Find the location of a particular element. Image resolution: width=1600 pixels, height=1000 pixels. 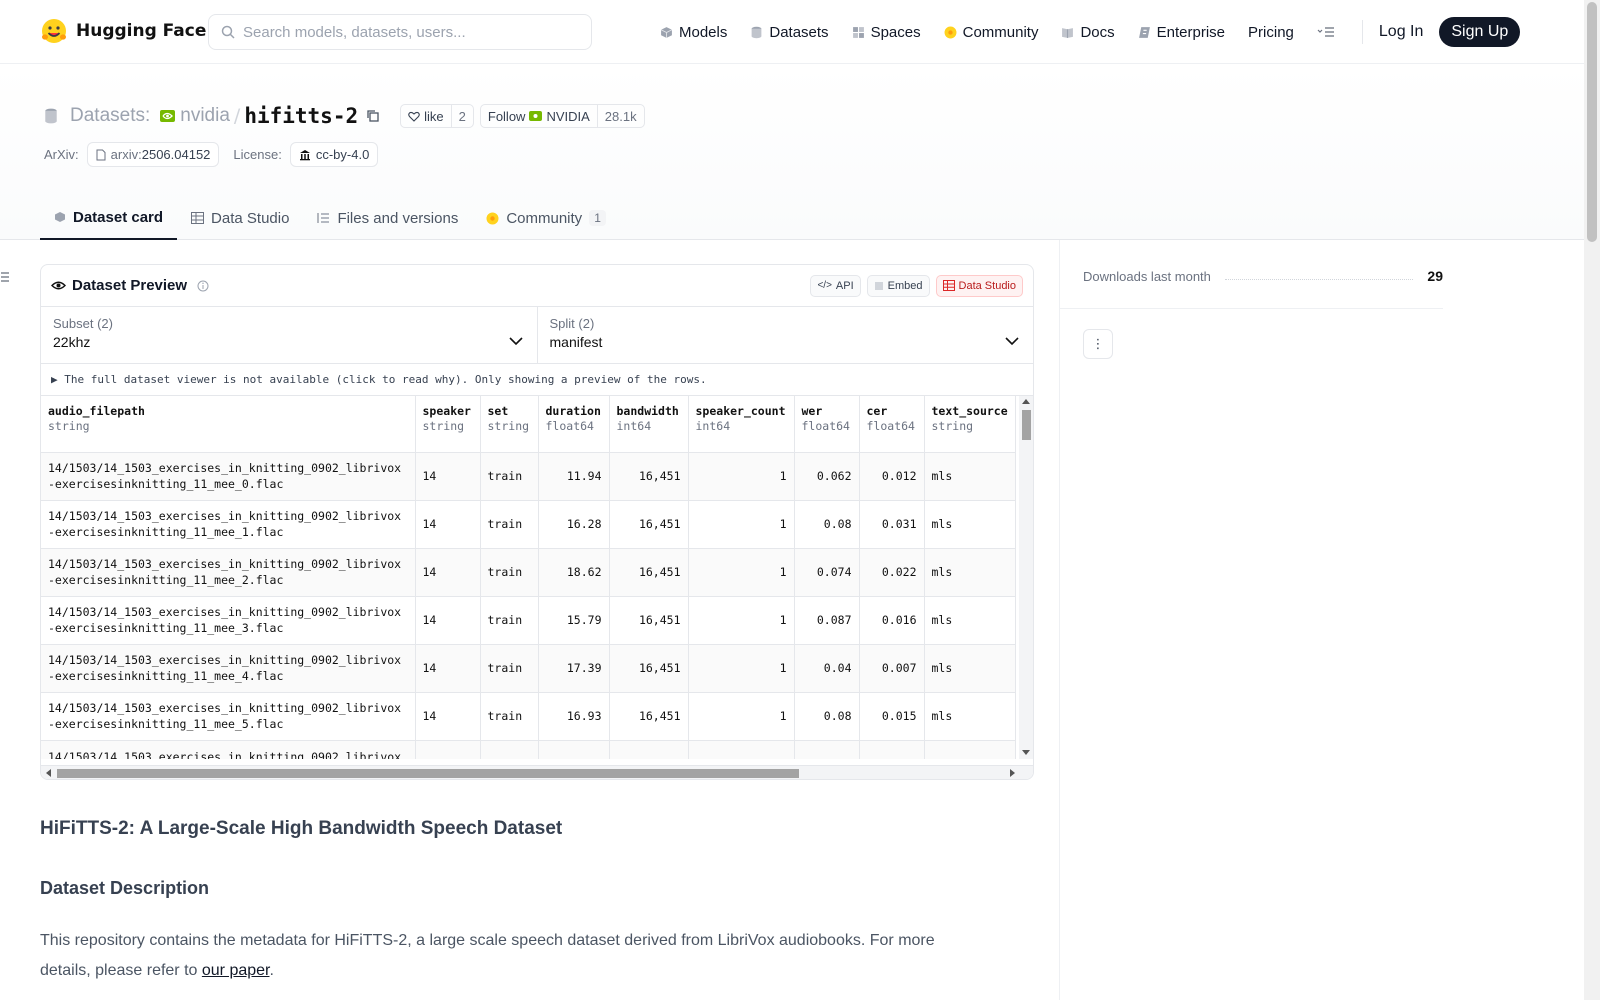

search-box is located at coordinates (400, 32).